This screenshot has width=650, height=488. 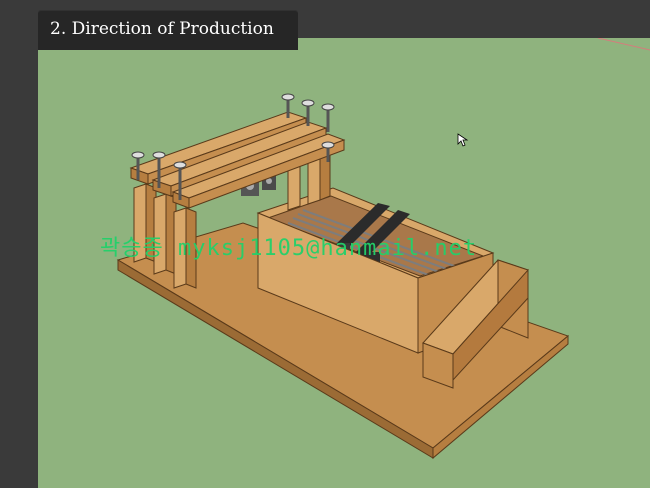 What do you see at coordinates (623, 44) in the screenshot?
I see `axis-line` at bounding box center [623, 44].